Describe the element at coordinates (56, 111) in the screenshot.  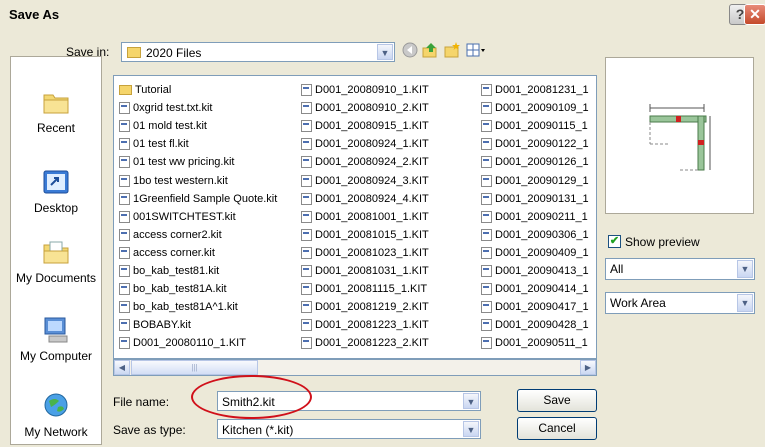
I see `place-recent: Recent` at that location.